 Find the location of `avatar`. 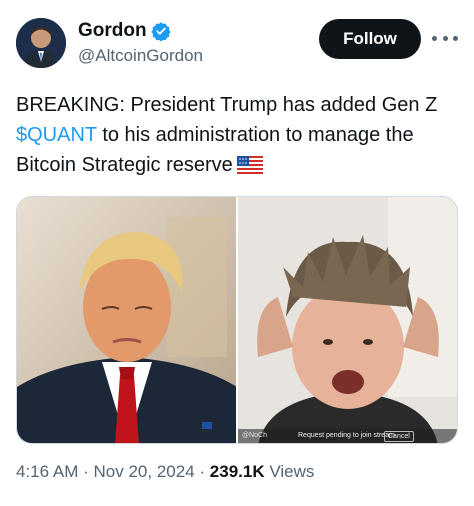

avatar is located at coordinates (41, 43).